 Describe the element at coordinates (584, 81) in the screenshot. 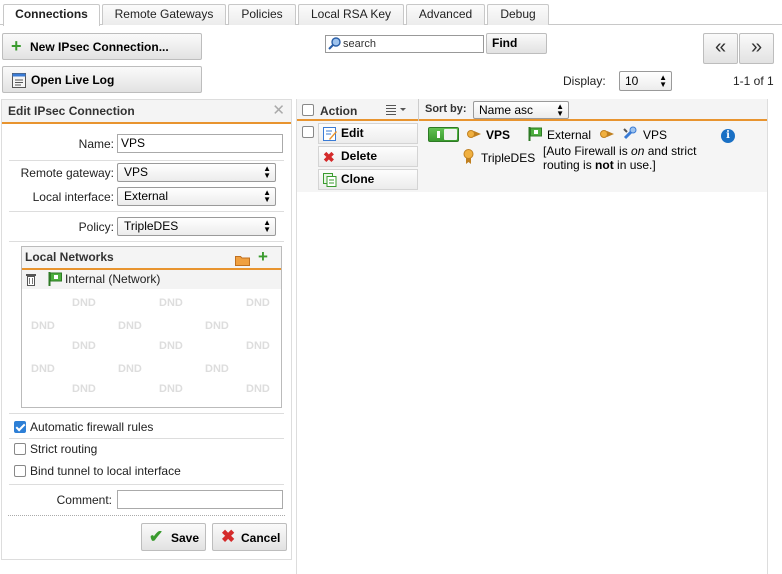

I see `display-label: Display:` at that location.